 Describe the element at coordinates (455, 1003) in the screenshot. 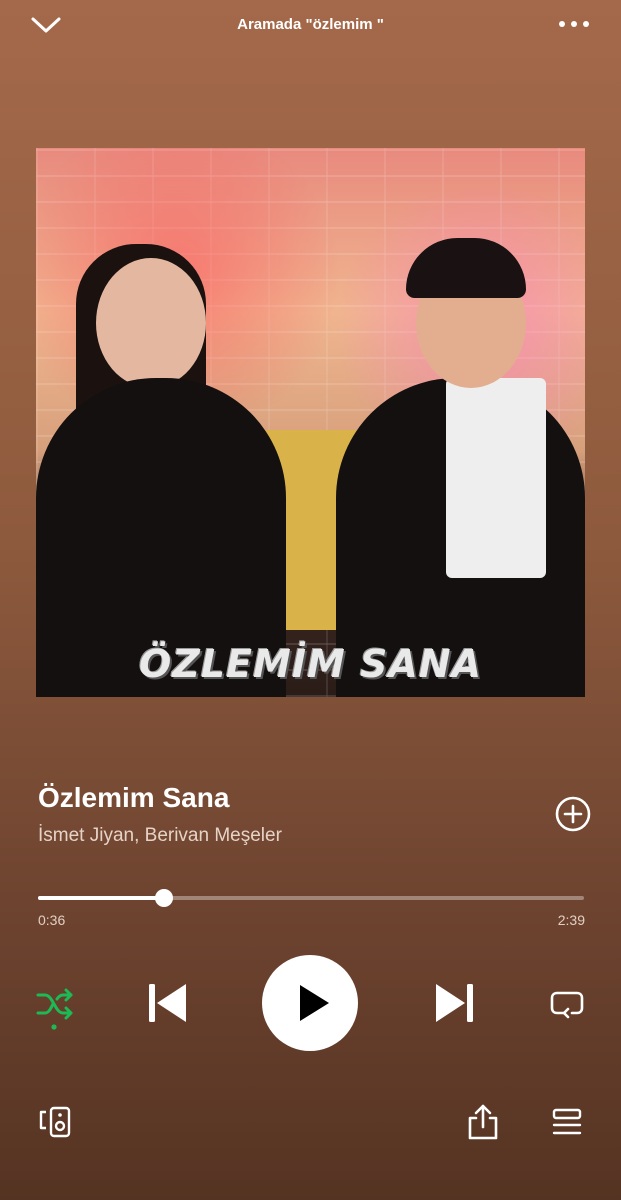

I see `skip-next-icon` at that location.